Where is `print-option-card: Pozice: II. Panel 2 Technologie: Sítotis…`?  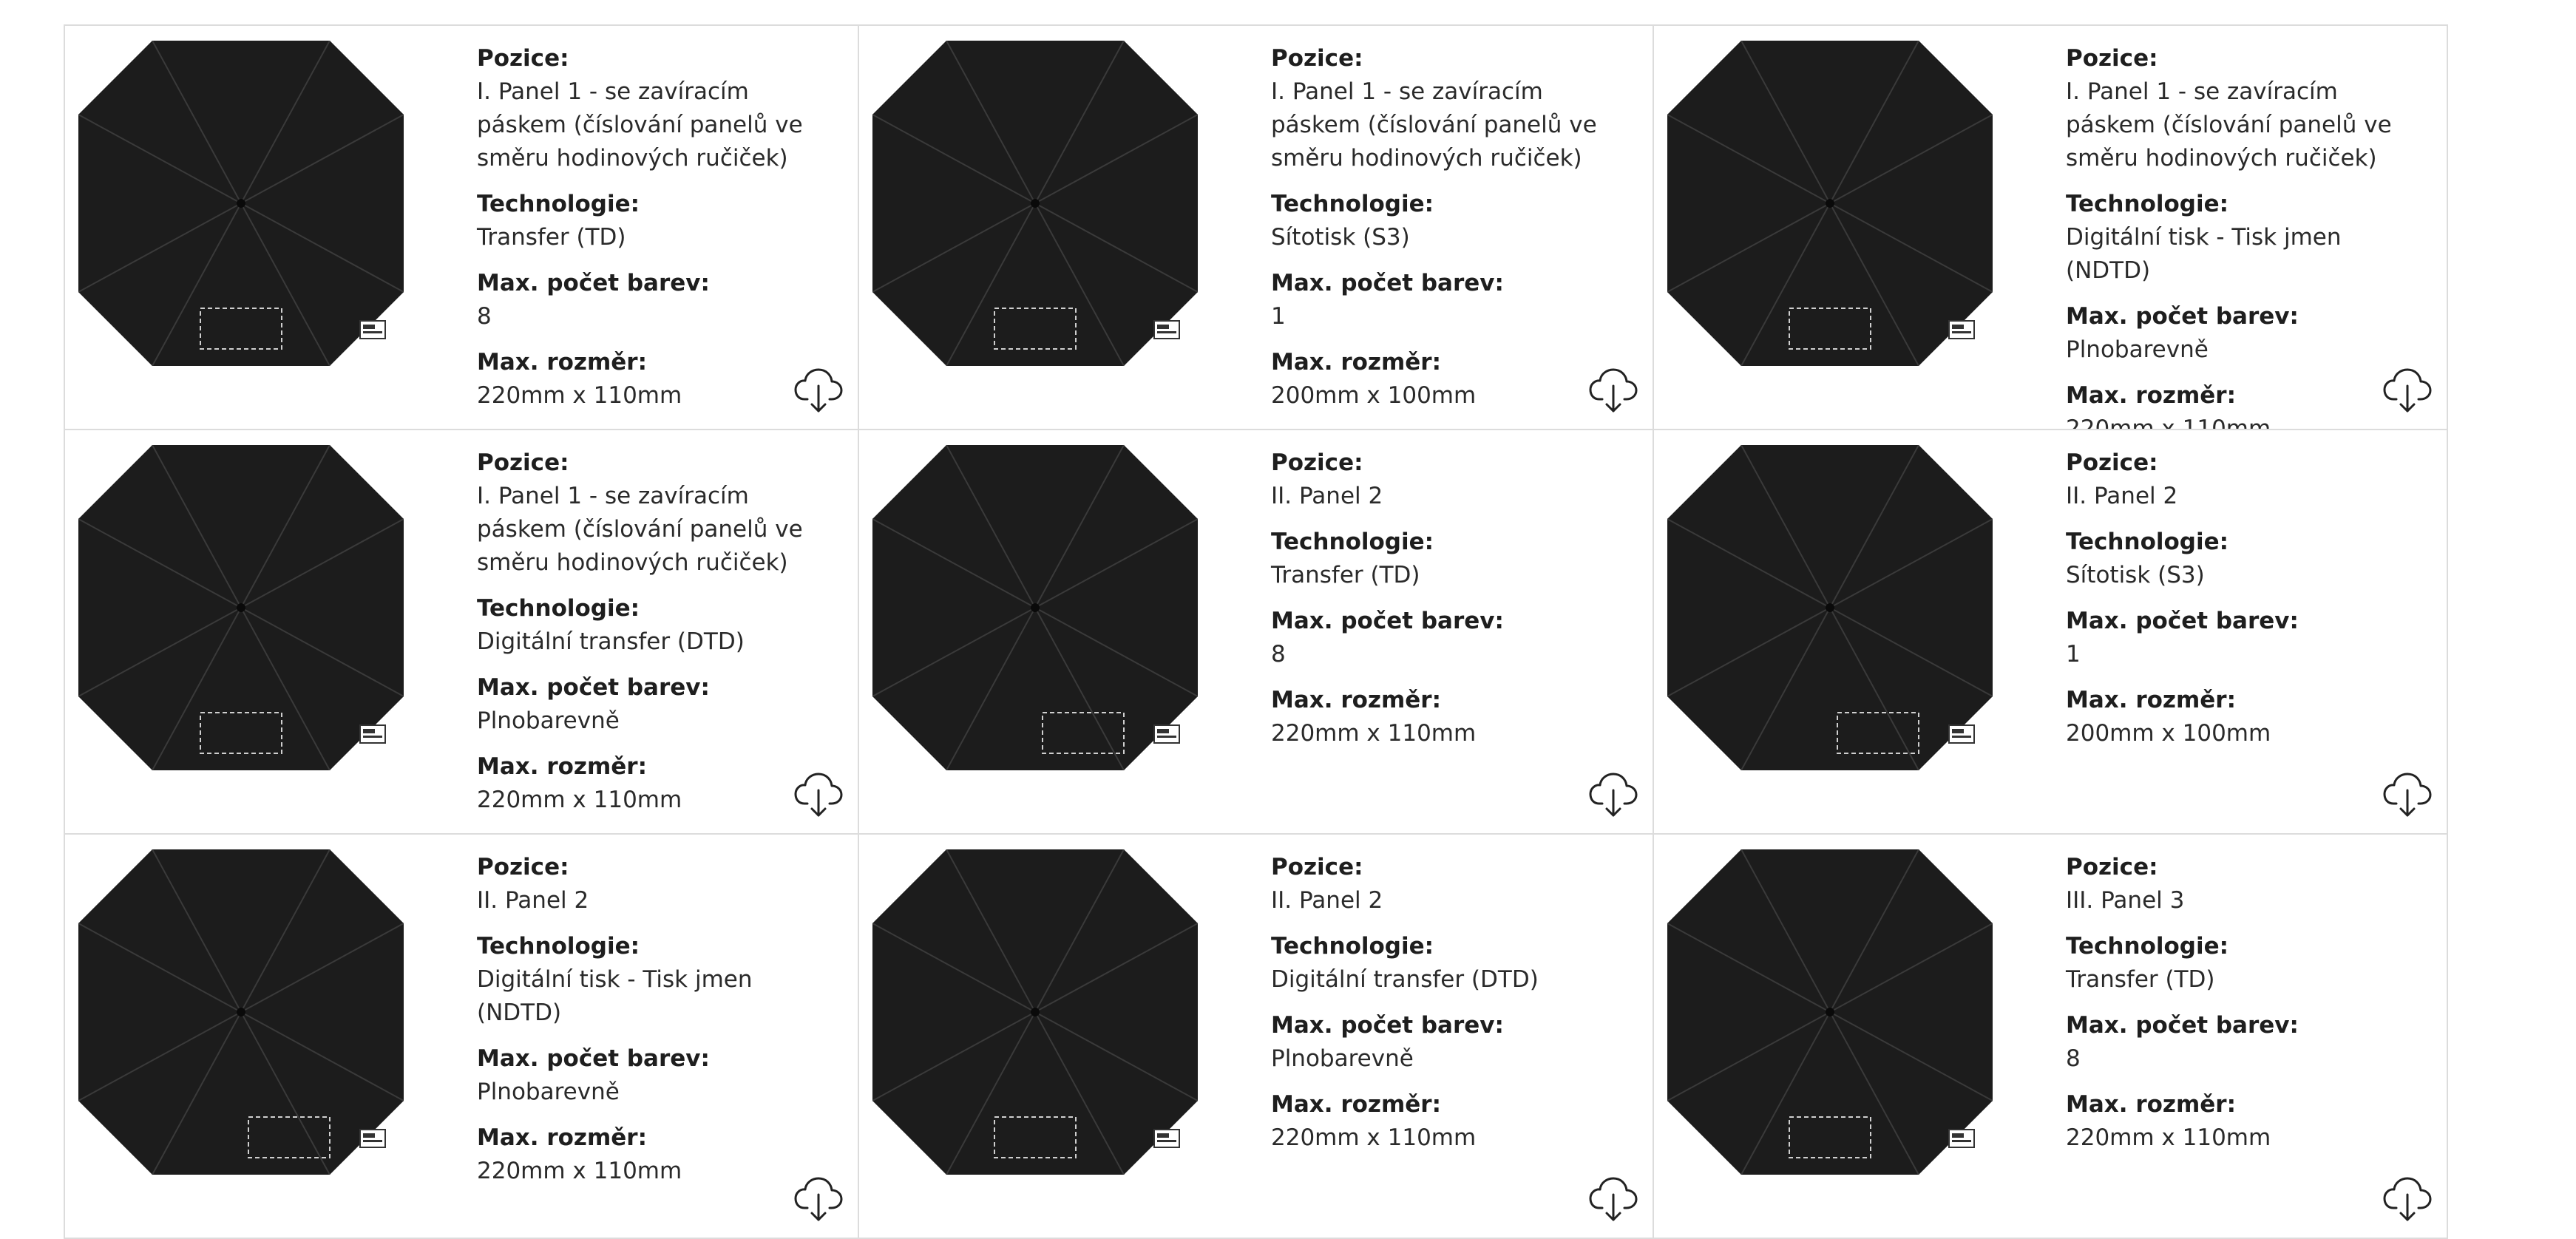 print-option-card: Pozice: II. Panel 2 Technologie: Sítotis… is located at coordinates (2051, 632).